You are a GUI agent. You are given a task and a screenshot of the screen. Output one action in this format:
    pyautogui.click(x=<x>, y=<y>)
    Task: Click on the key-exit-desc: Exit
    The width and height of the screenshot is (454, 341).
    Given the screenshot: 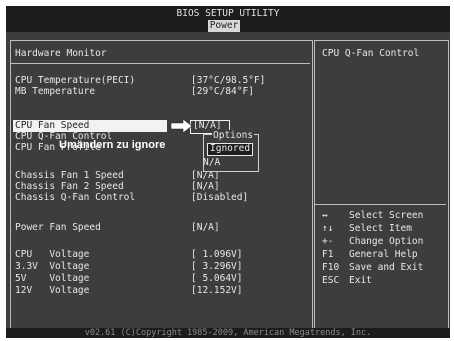 What is the action you would take?
    pyautogui.click(x=360, y=280)
    